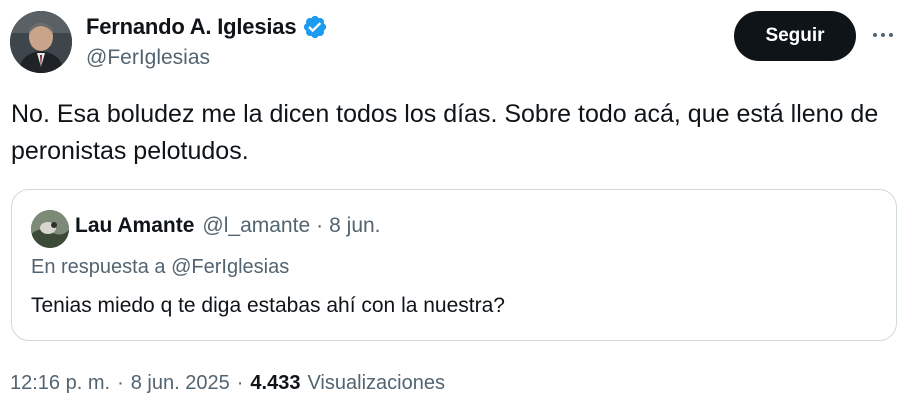 The width and height of the screenshot is (912, 406). Describe the element at coordinates (180, 383) in the screenshot. I see `tweet-date: 8 jun. 2025` at that location.